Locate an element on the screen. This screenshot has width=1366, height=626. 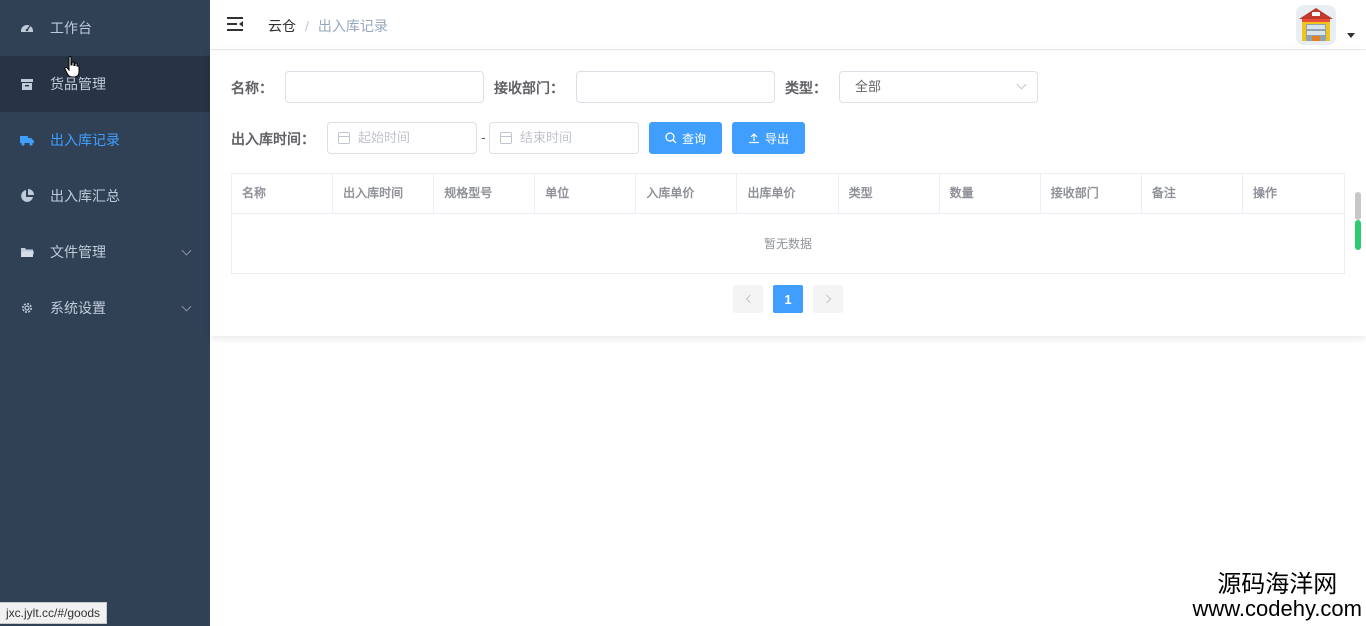
table-header-cell: 备注 is located at coordinates (1192, 193).